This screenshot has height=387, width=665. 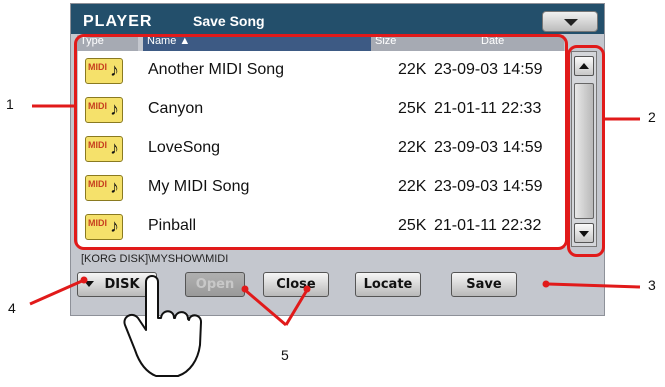 What do you see at coordinates (12, 308) in the screenshot?
I see `callout-4: 4` at bounding box center [12, 308].